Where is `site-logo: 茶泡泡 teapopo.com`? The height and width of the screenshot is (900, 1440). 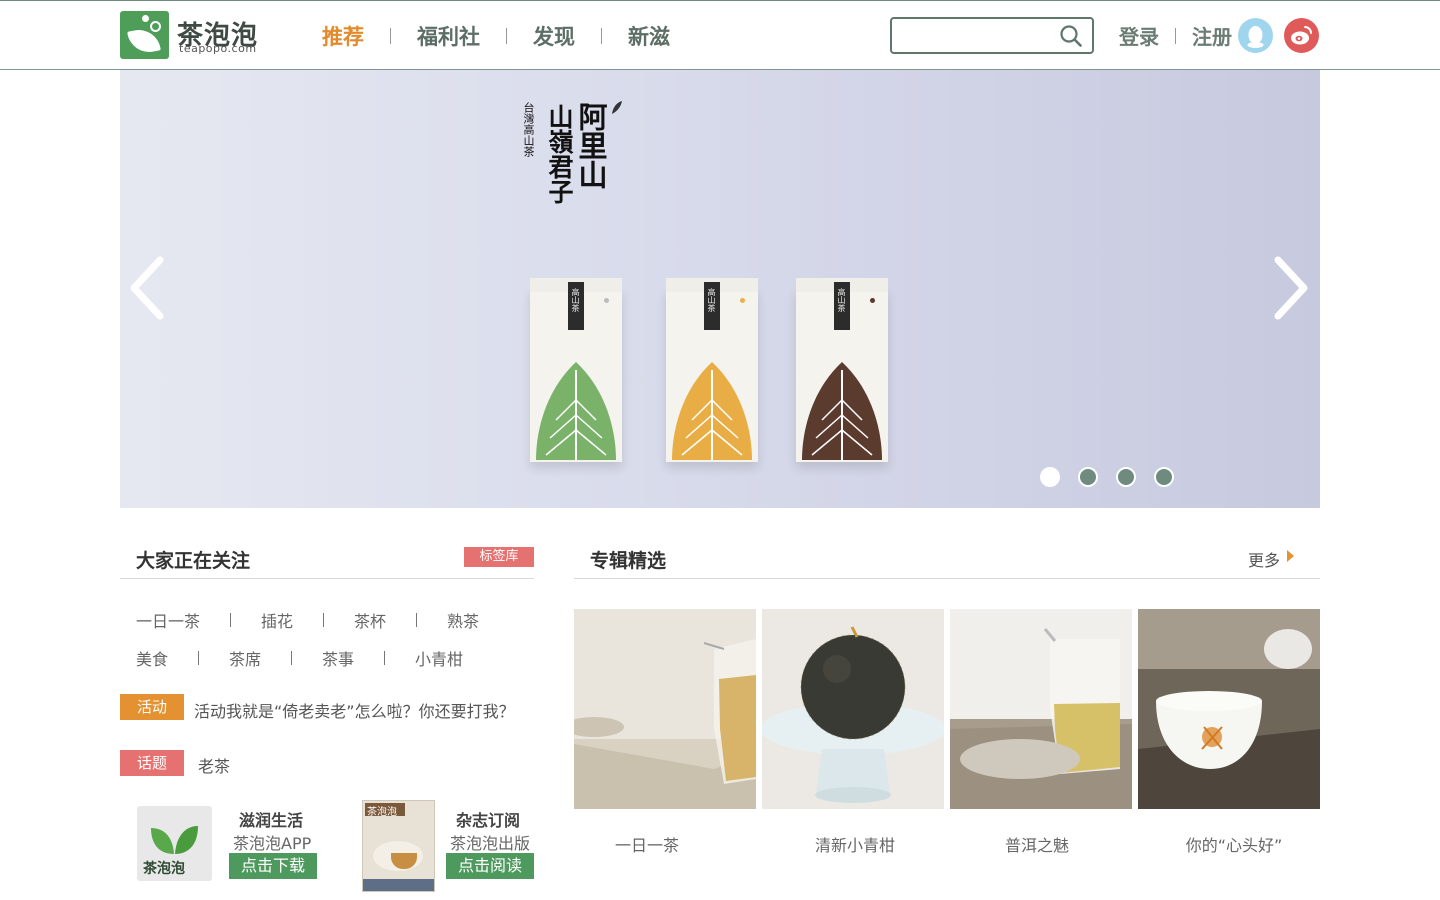 site-logo: 茶泡泡 teapopo.com is located at coordinates (195, 35).